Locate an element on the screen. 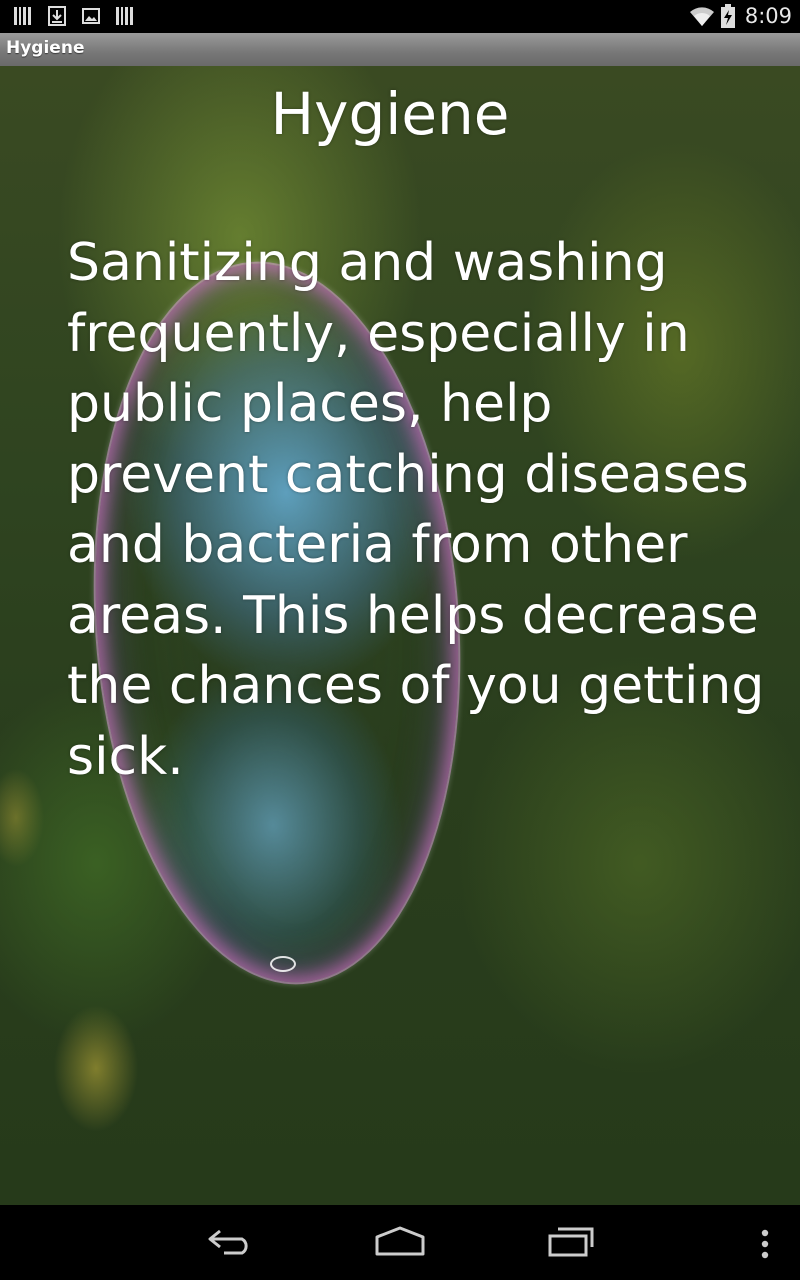 Image resolution: width=800 pixels, height=1280 pixels. image-icon is located at coordinates (91, 16).